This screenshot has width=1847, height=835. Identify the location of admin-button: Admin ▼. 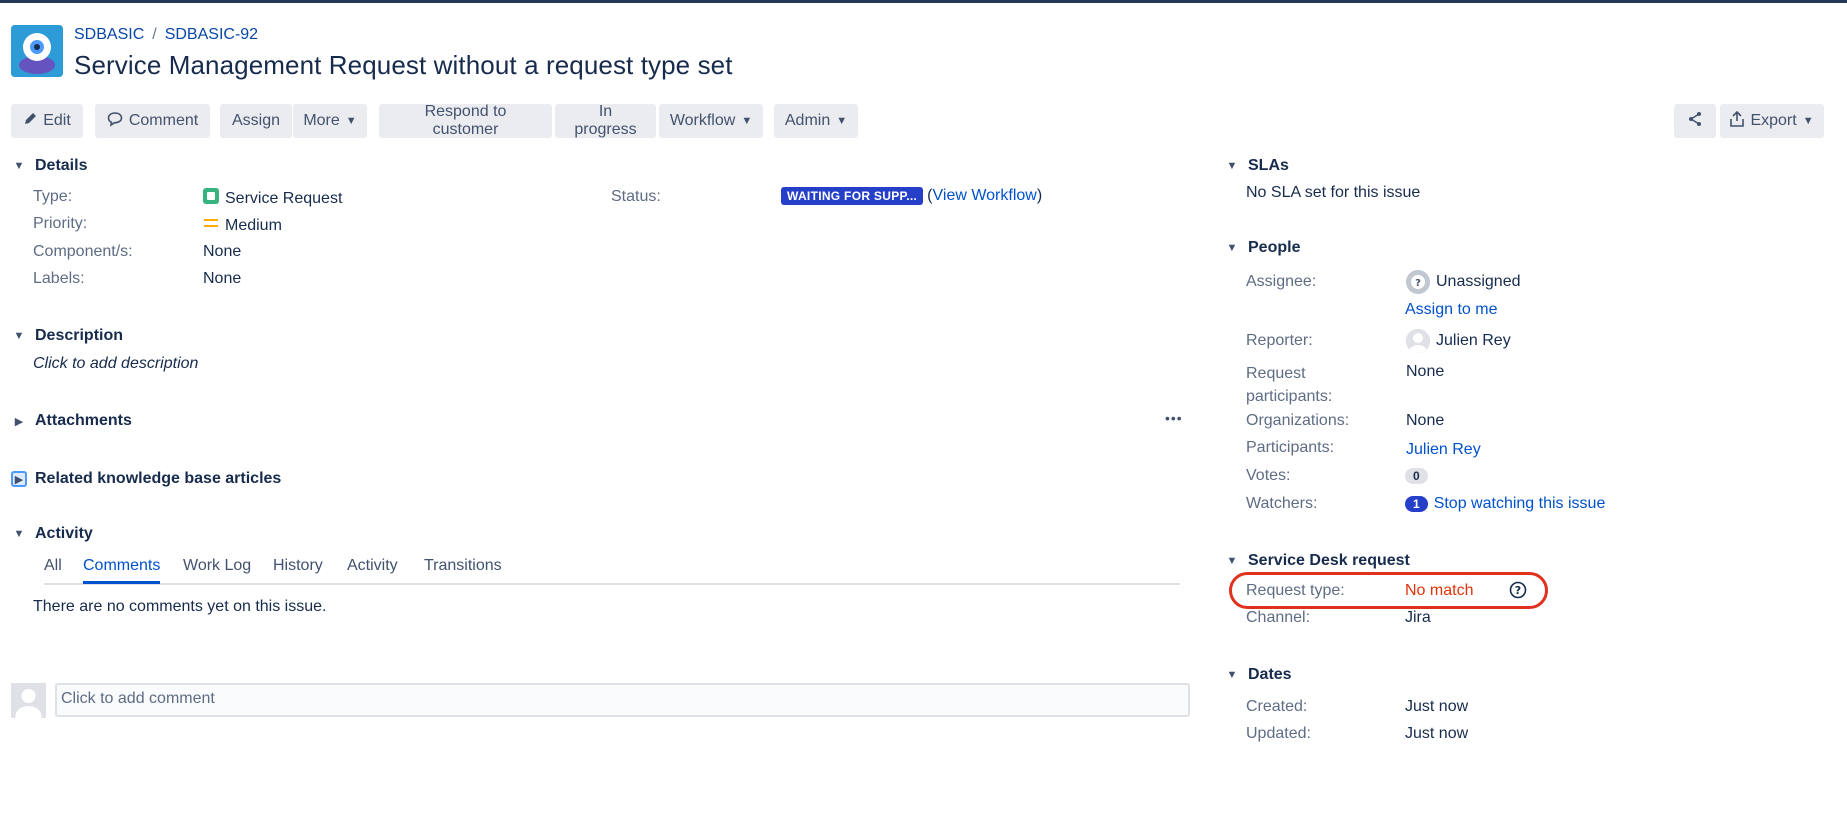
(816, 121).